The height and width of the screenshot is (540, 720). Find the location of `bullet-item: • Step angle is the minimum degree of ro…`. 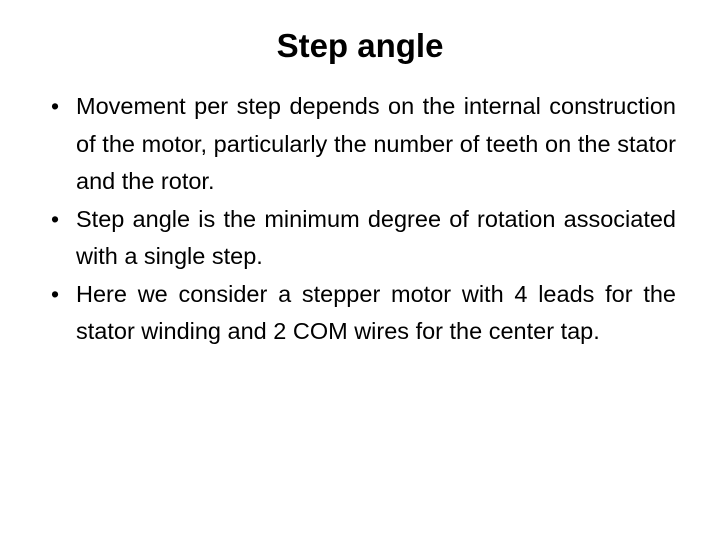

bullet-item: • Step angle is the minimum degree of ro… is located at coordinates (362, 238).